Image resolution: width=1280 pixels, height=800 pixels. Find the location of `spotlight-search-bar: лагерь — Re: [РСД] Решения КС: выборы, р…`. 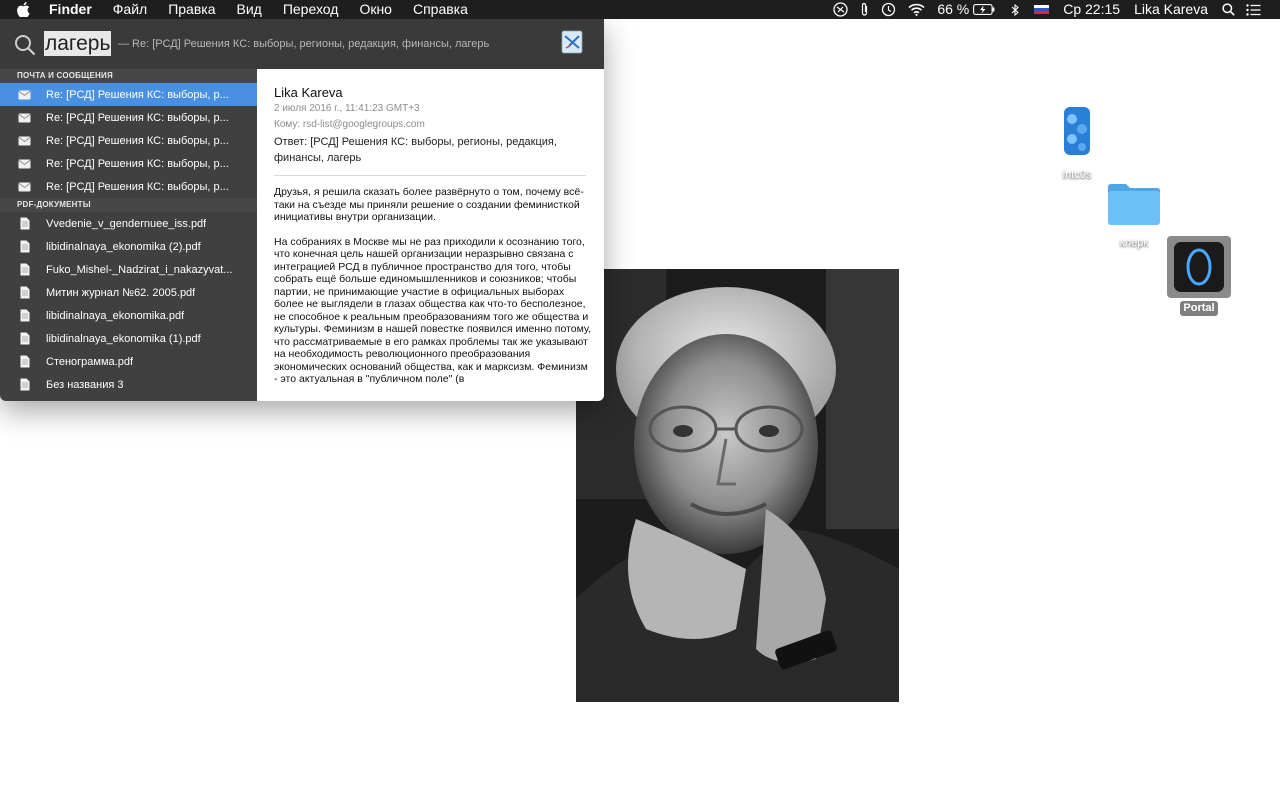

spotlight-search-bar: лагерь — Re: [РСД] Решения КС: выборы, р… is located at coordinates (302, 44).